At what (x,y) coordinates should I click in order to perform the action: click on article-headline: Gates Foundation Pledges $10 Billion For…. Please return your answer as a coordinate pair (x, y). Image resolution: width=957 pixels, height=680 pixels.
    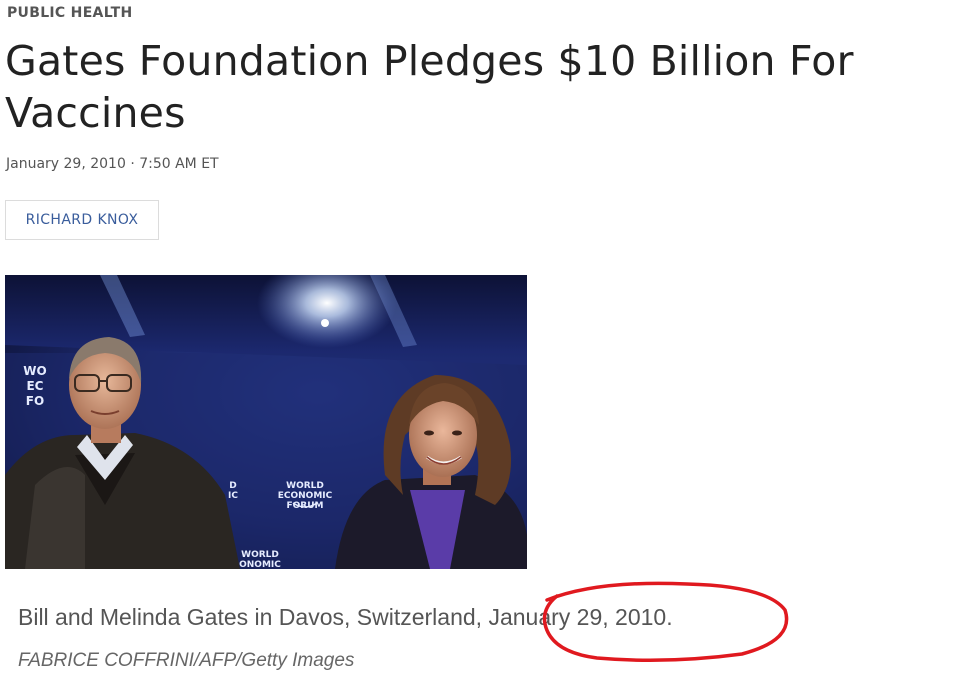
    Looking at the image, I should click on (429, 87).